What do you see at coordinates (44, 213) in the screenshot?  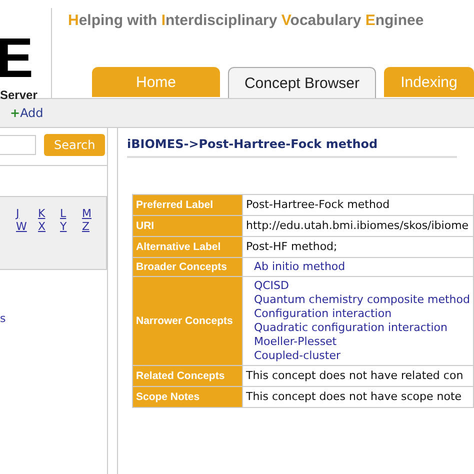 I see `letter-link: K` at bounding box center [44, 213].